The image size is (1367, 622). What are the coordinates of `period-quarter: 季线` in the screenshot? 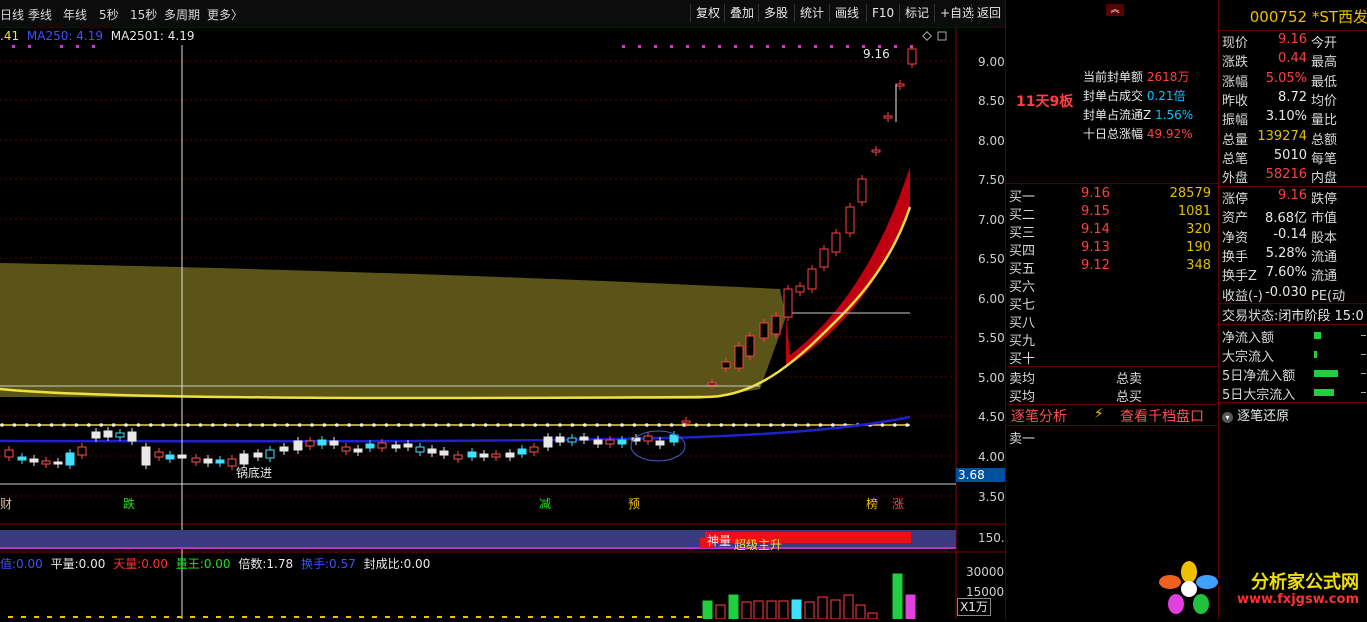 It's located at (40, 14).